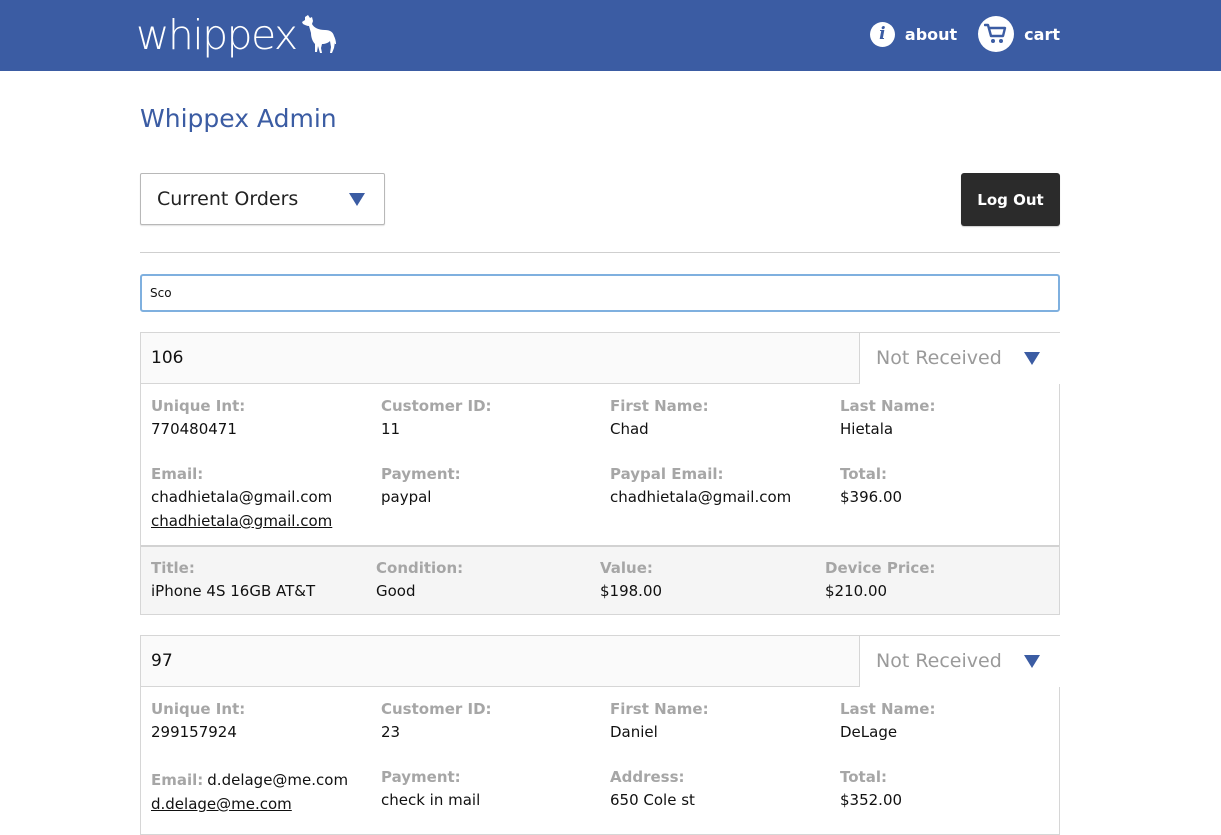 The image size is (1221, 835). What do you see at coordinates (436, 419) in the screenshot?
I see `field-customer-id: Customer ID: 11` at bounding box center [436, 419].